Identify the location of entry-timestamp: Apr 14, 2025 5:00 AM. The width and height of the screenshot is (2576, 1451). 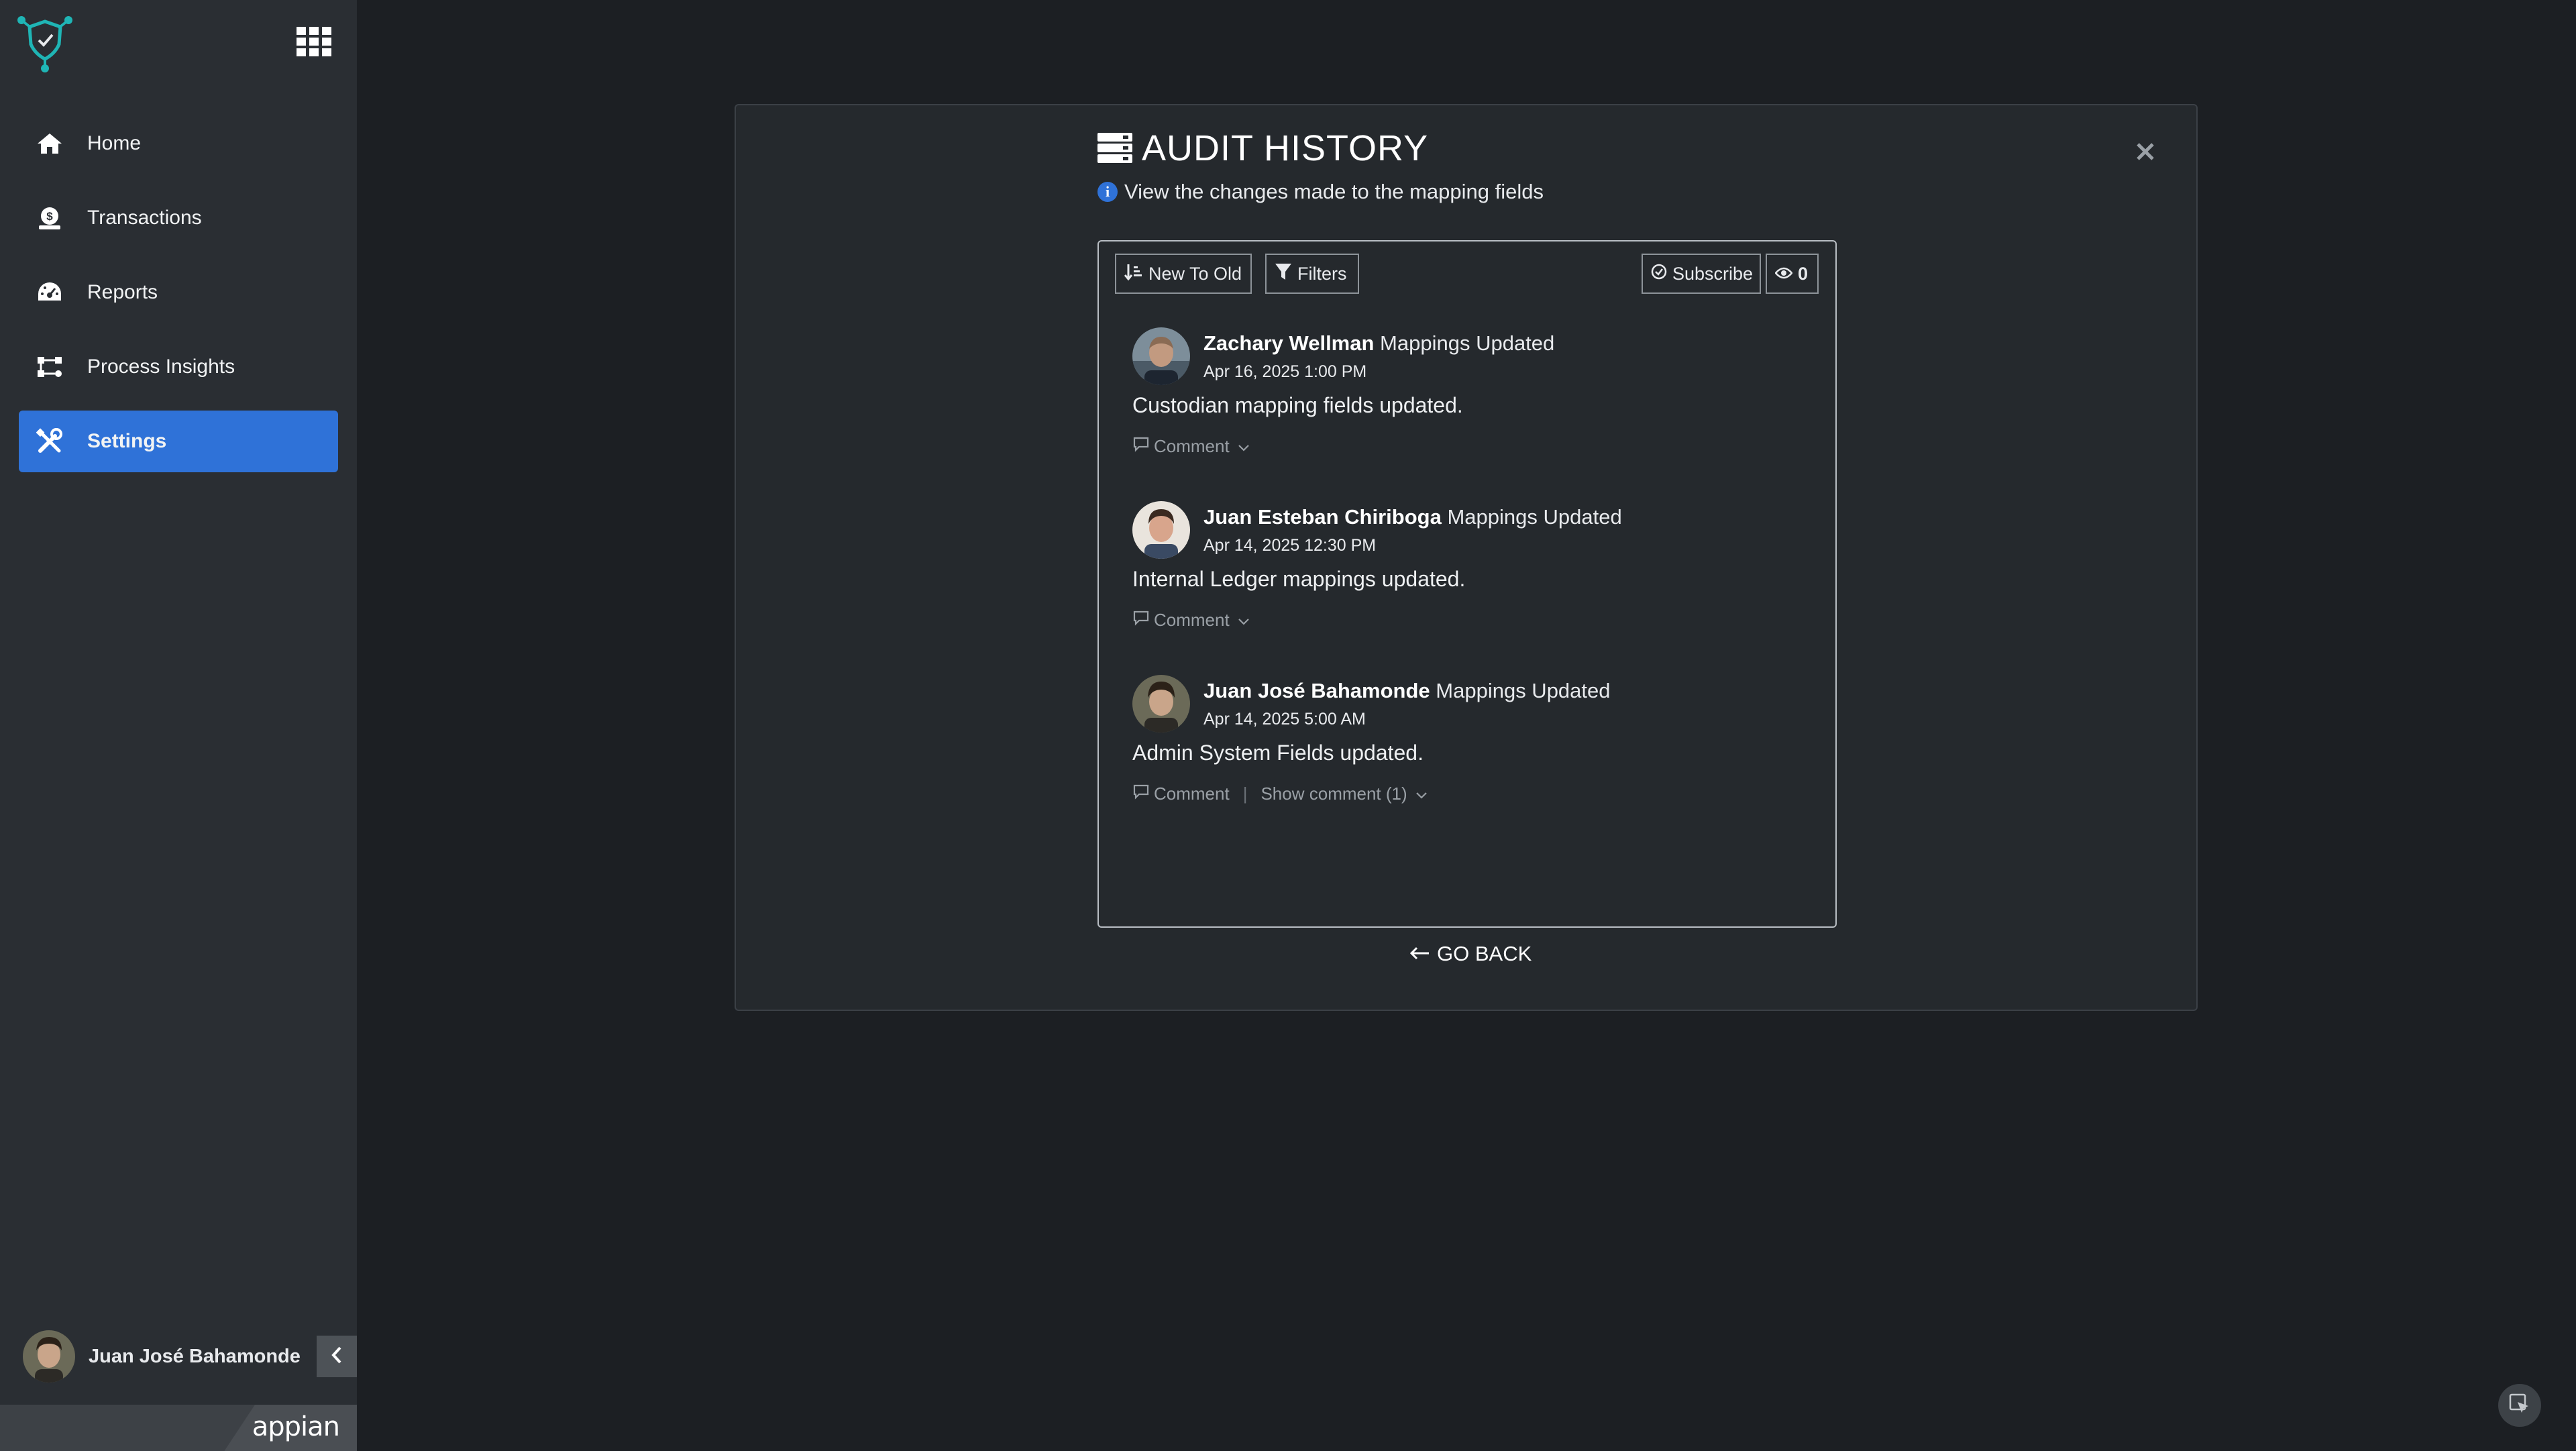
(1284, 719).